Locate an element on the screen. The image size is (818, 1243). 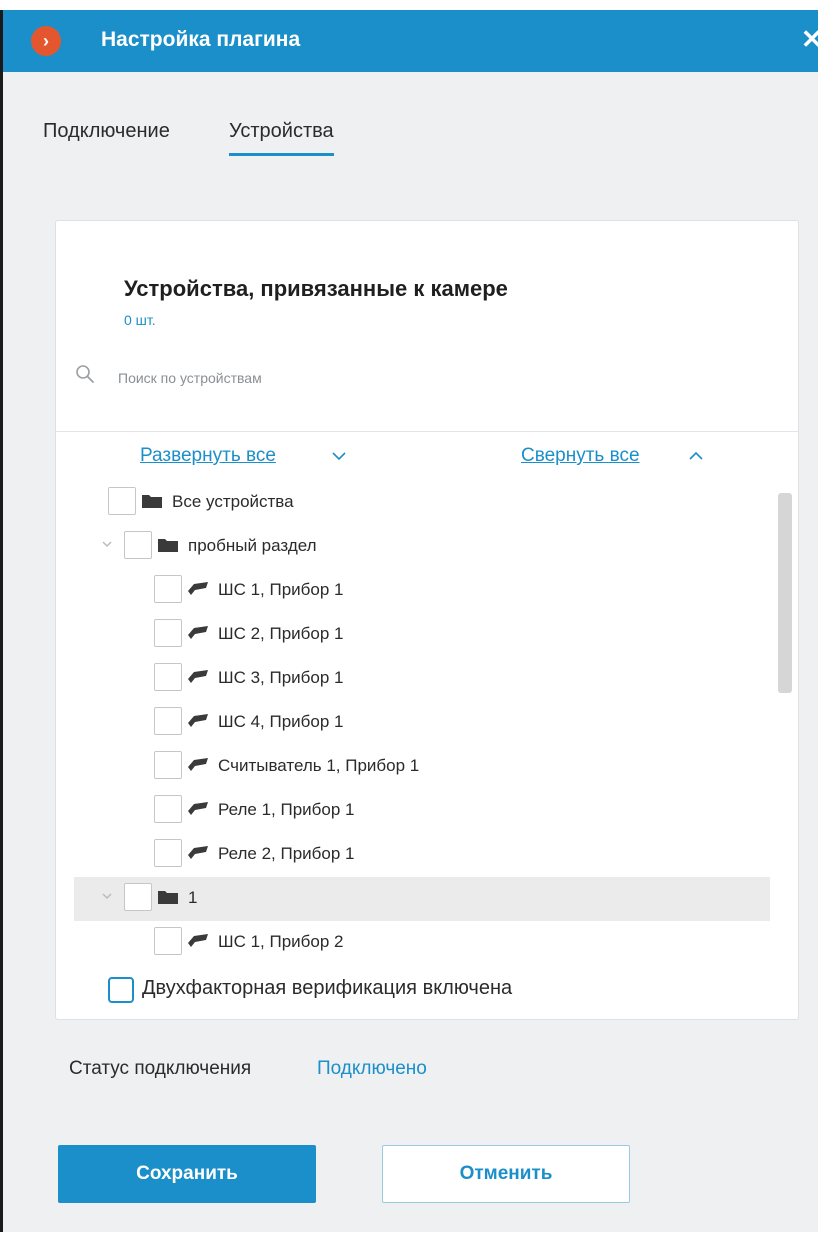
tree-item-label: Реле 2, Прибор 1 is located at coordinates (286, 853).